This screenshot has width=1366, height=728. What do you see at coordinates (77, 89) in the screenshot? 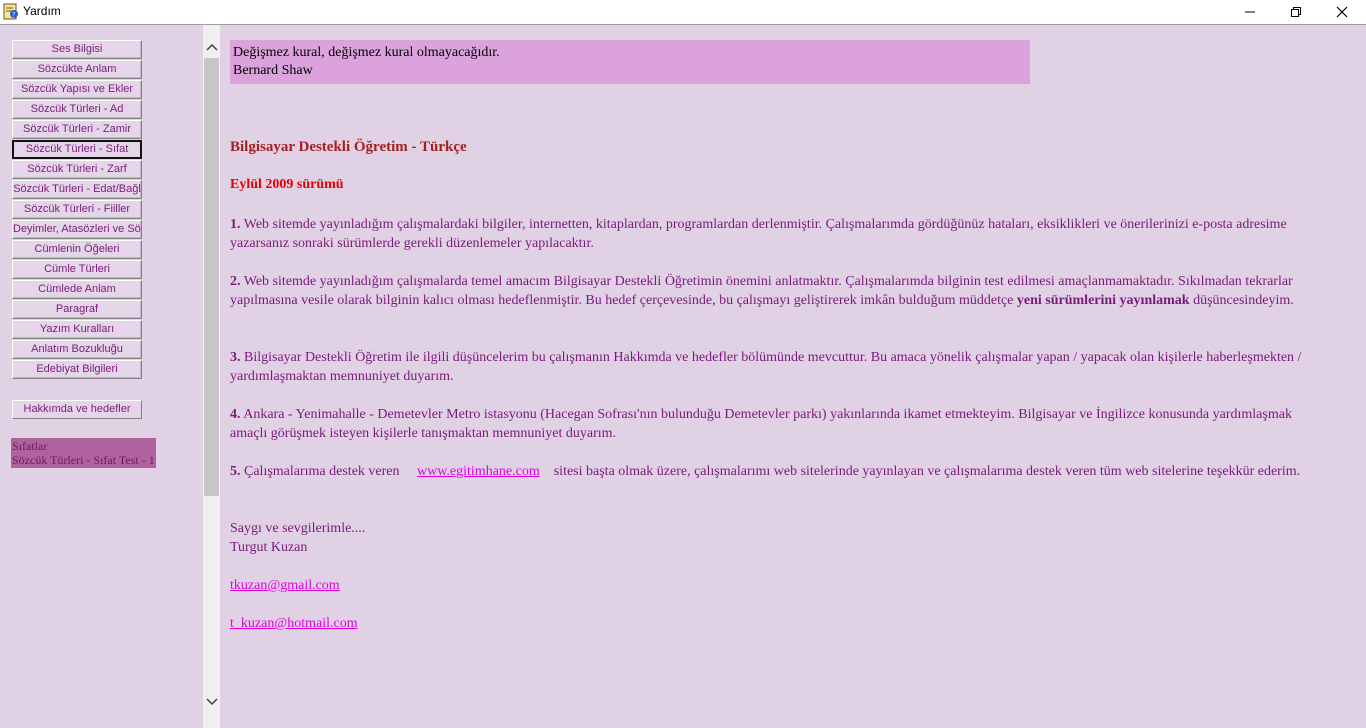
I see `sidebar-item-sozcuk-yapisi: Sözcük Yapısı ve Ekler` at bounding box center [77, 89].